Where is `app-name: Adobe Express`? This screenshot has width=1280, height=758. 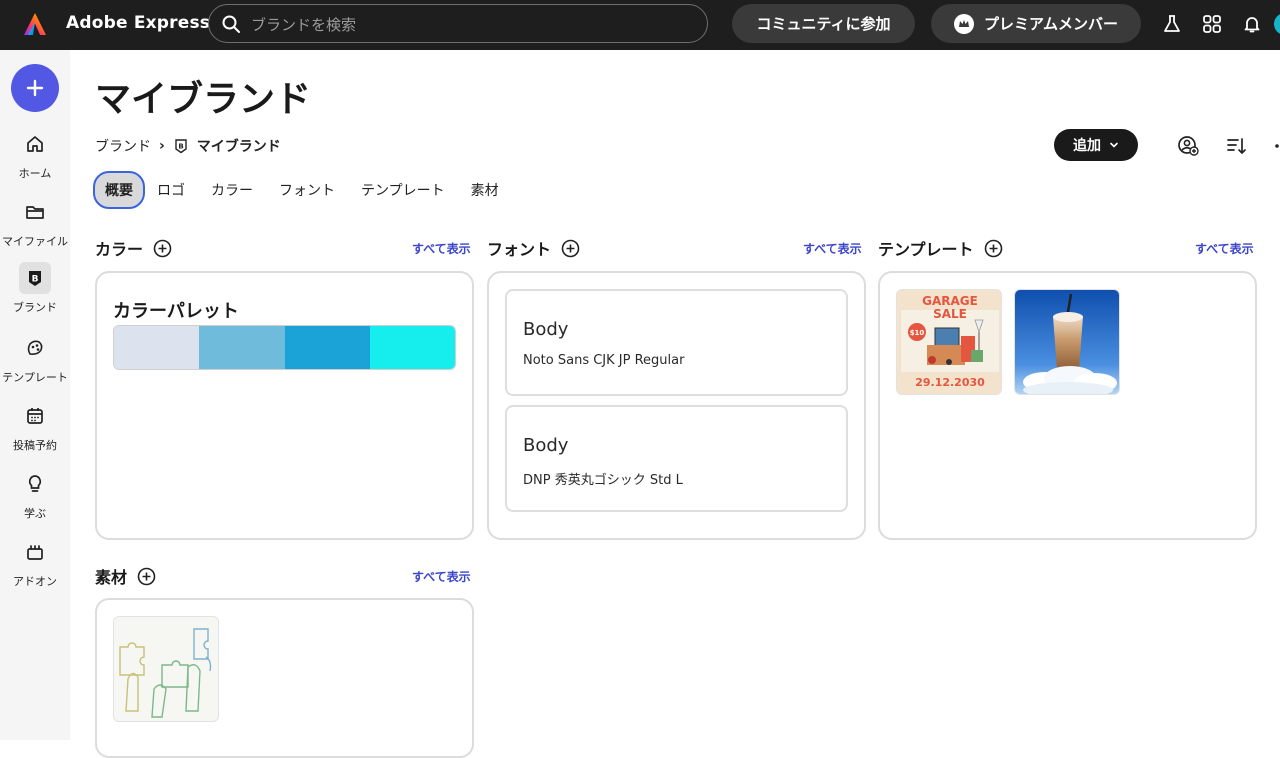
app-name: Adobe Express is located at coordinates (138, 23).